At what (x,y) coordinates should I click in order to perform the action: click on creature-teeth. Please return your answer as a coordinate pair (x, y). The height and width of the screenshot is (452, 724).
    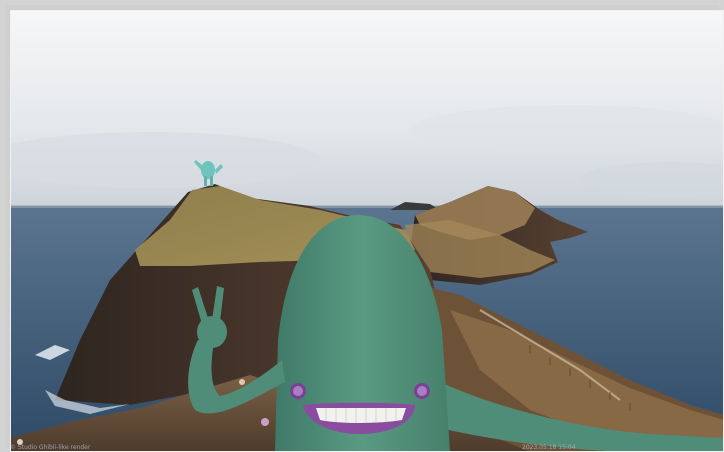
    Looking at the image, I should click on (361, 415).